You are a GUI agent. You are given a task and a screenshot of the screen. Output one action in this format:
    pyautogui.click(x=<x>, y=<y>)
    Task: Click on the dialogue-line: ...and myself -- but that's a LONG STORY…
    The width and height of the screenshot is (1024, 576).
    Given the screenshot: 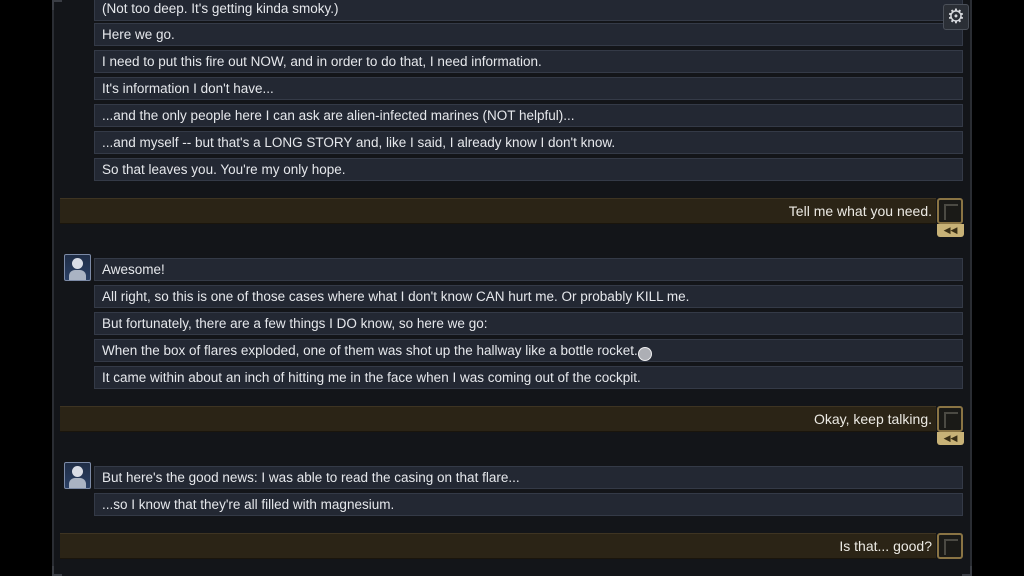 What is the action you would take?
    pyautogui.click(x=528, y=142)
    